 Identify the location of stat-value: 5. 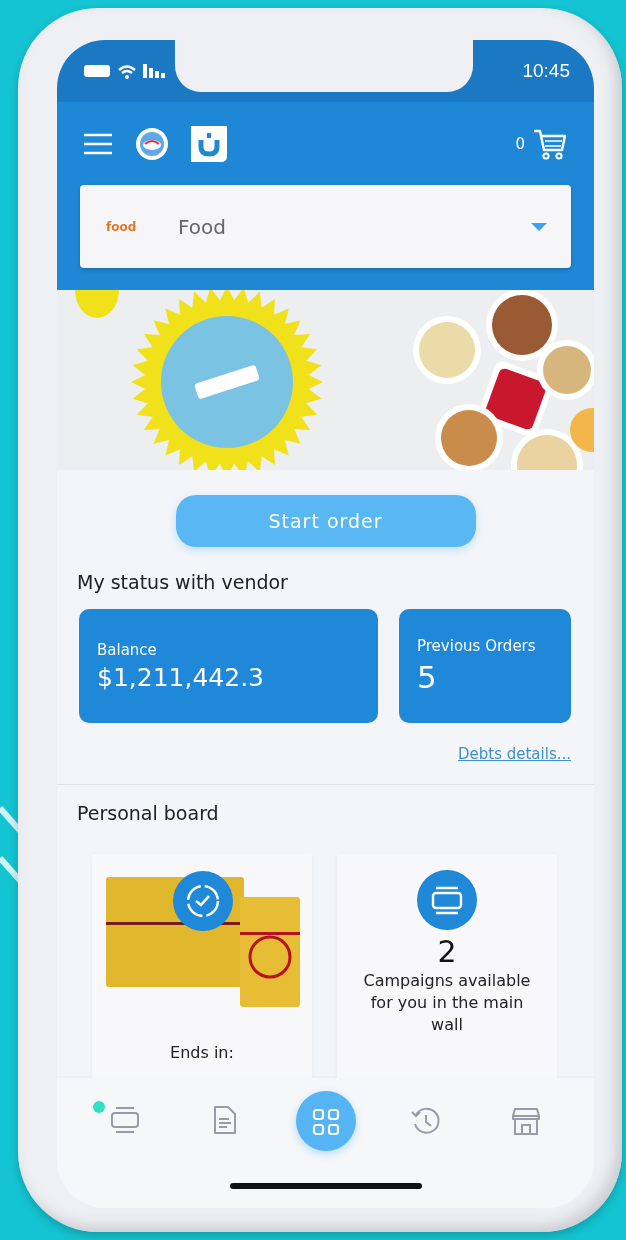
(427, 677).